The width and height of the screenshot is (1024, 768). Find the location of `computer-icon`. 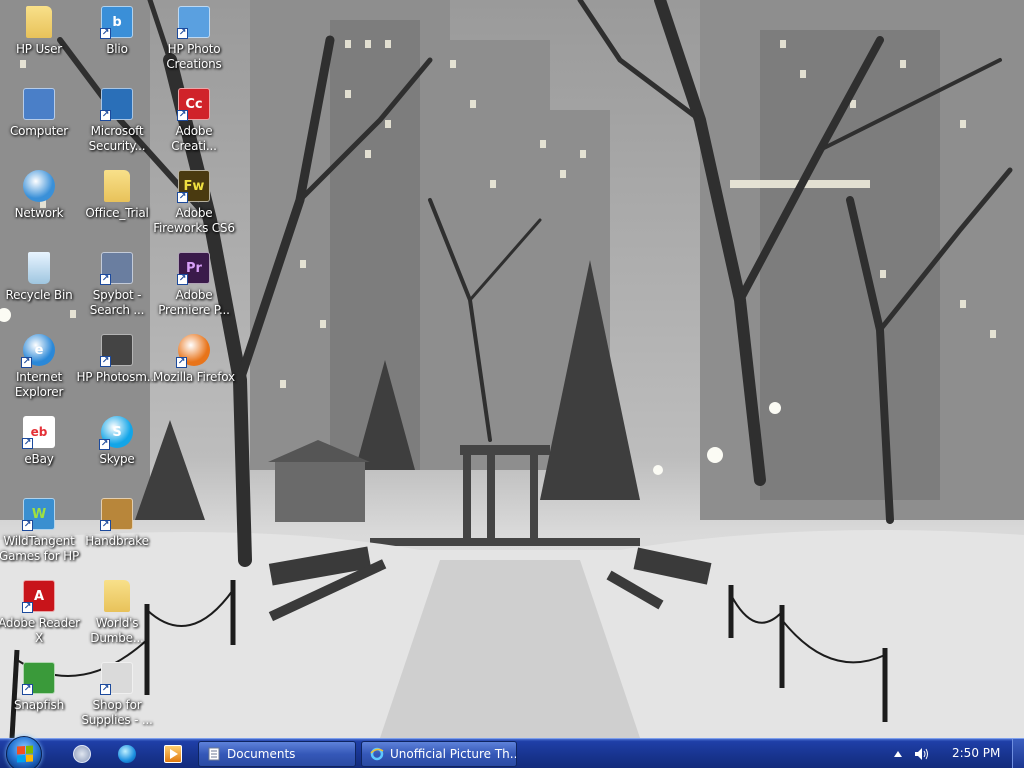

computer-icon is located at coordinates (39, 104).